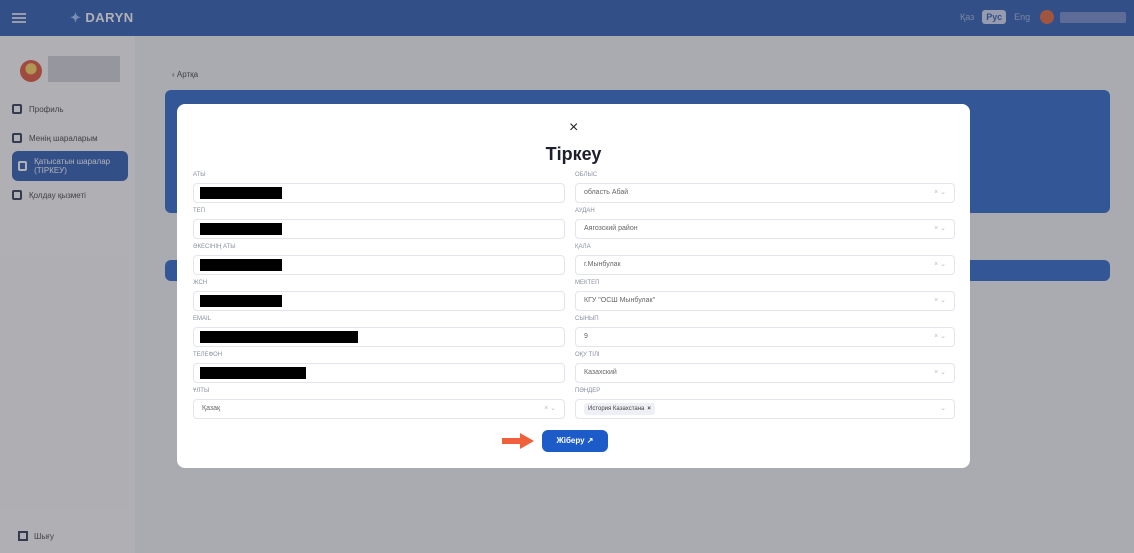  What do you see at coordinates (379, 337) in the screenshot?
I see `email-input` at bounding box center [379, 337].